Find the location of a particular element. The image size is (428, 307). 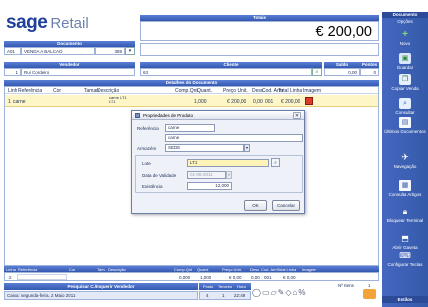

sidebar-item-guardar: ▣ Guardar is located at coordinates (405, 61).